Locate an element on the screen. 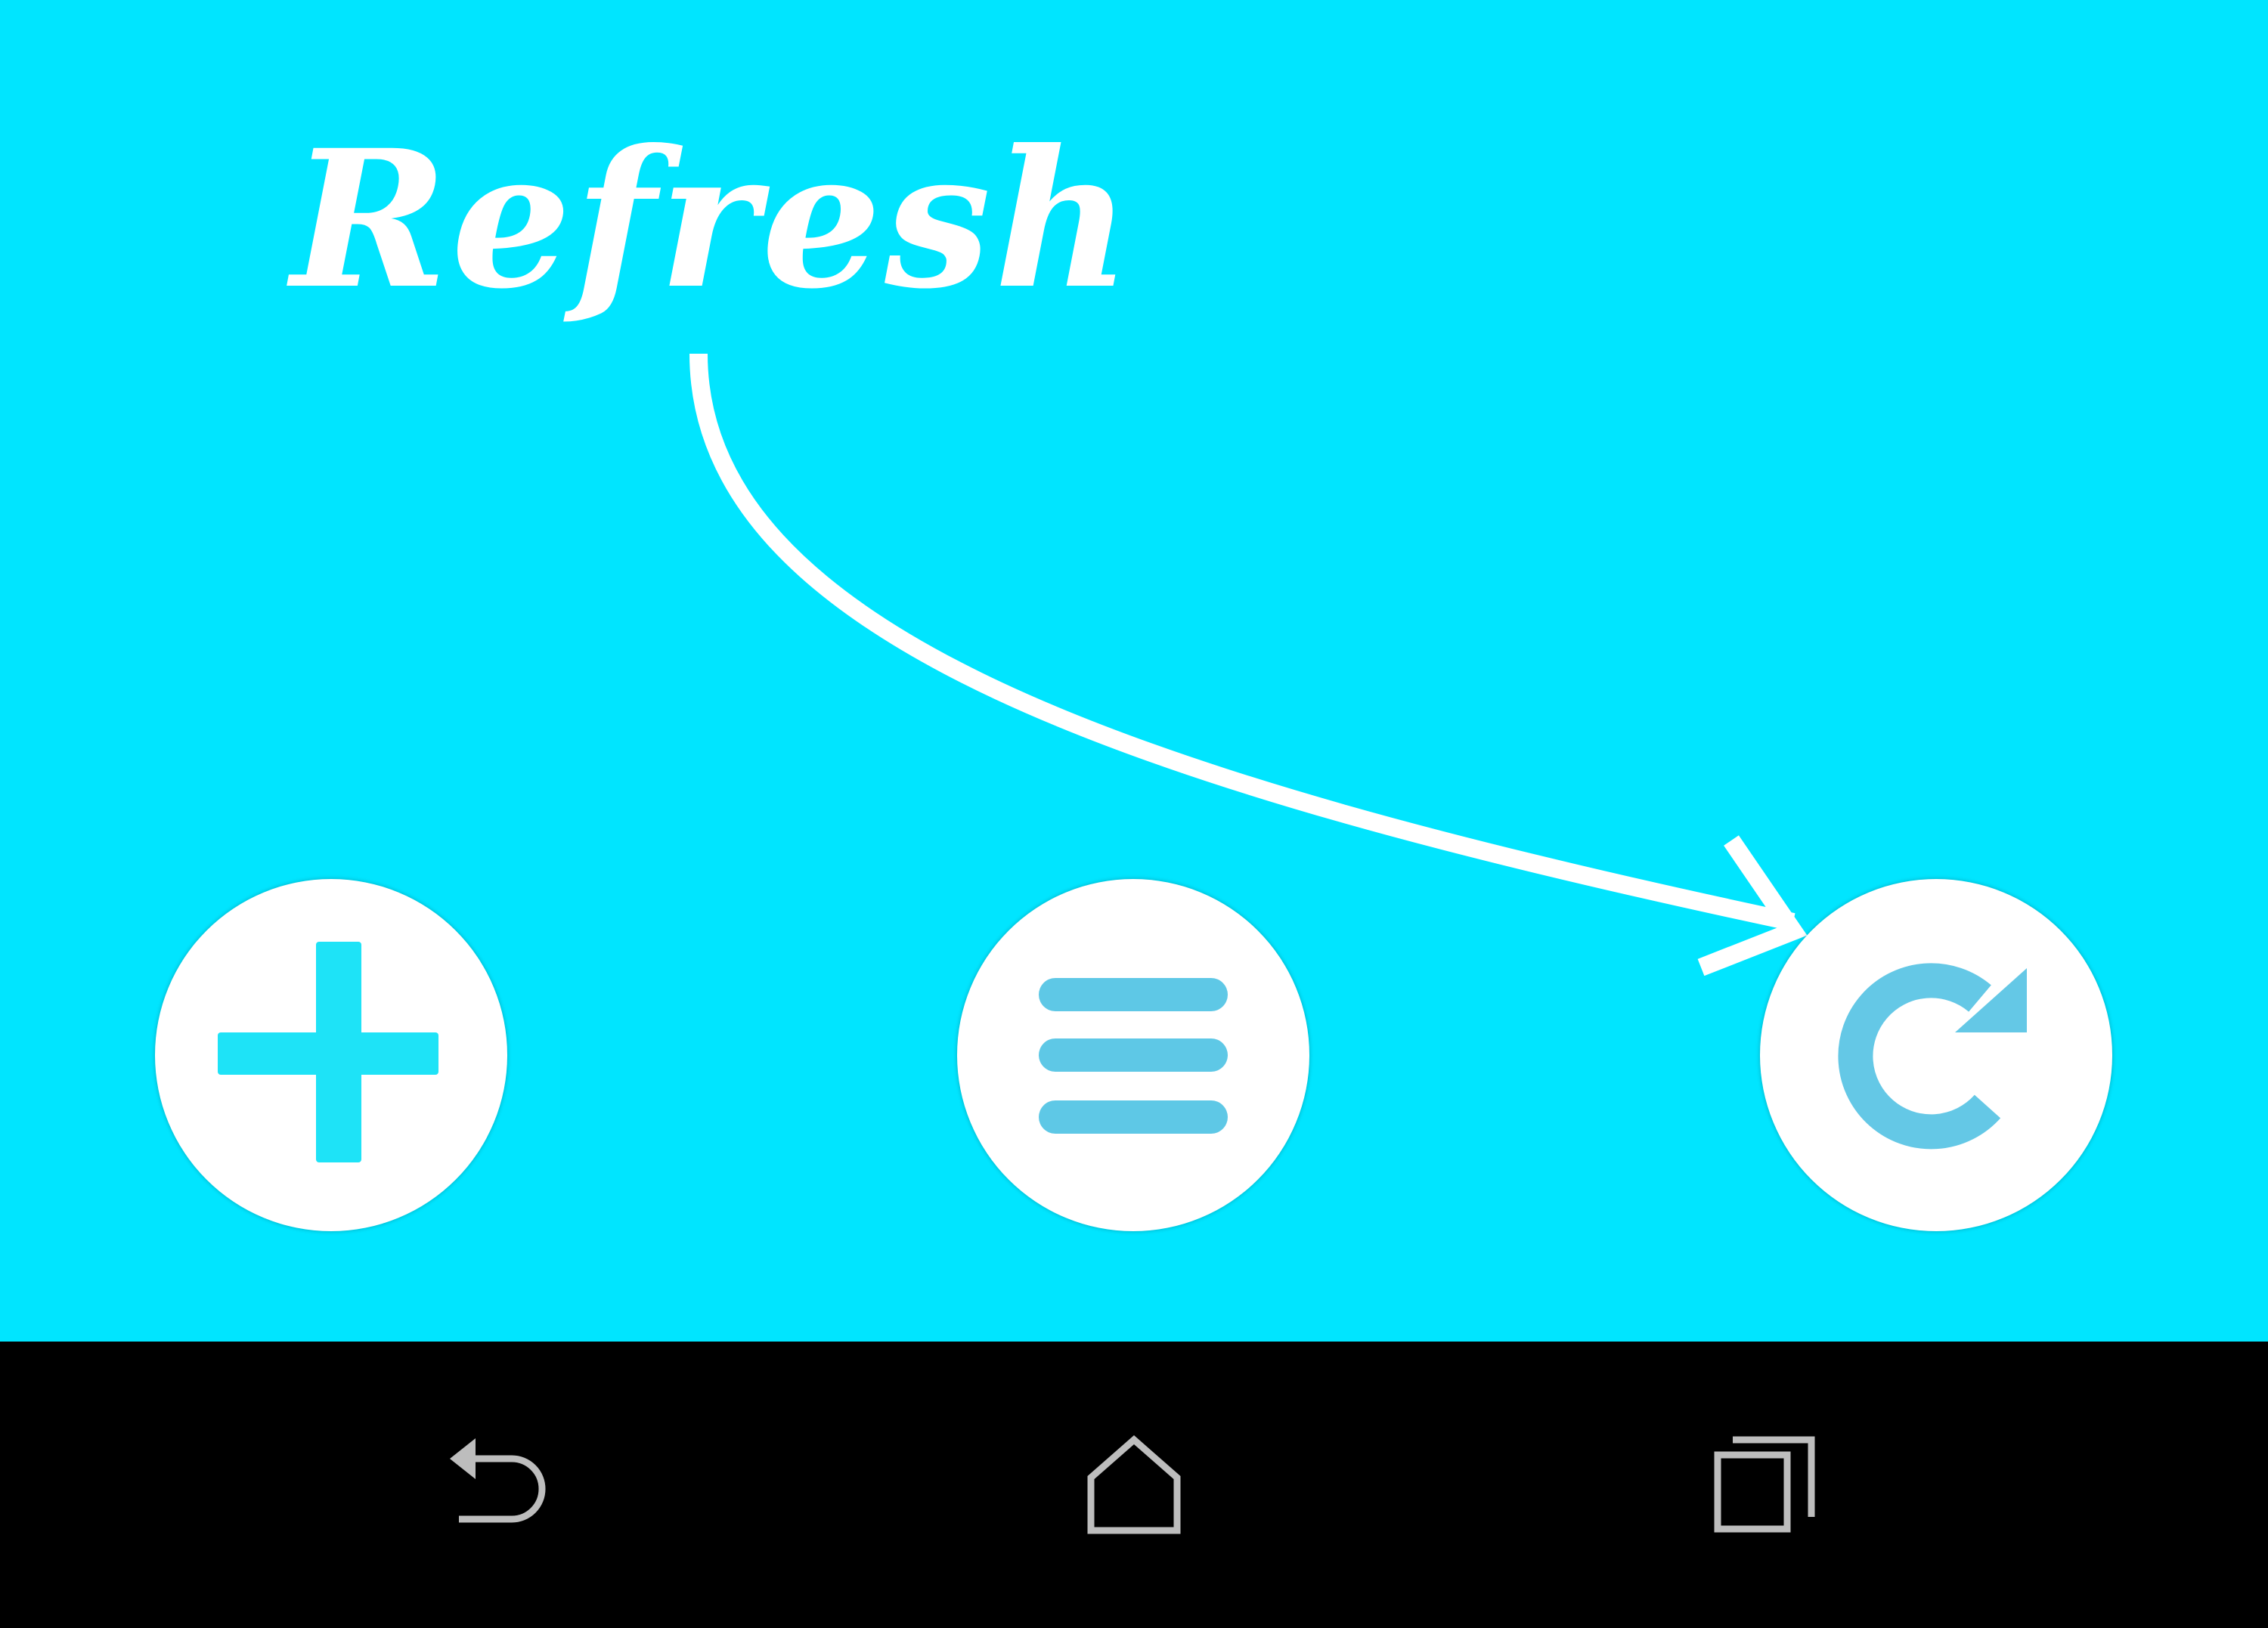 The image size is (2268, 1628). home-button is located at coordinates (1134, 1485).